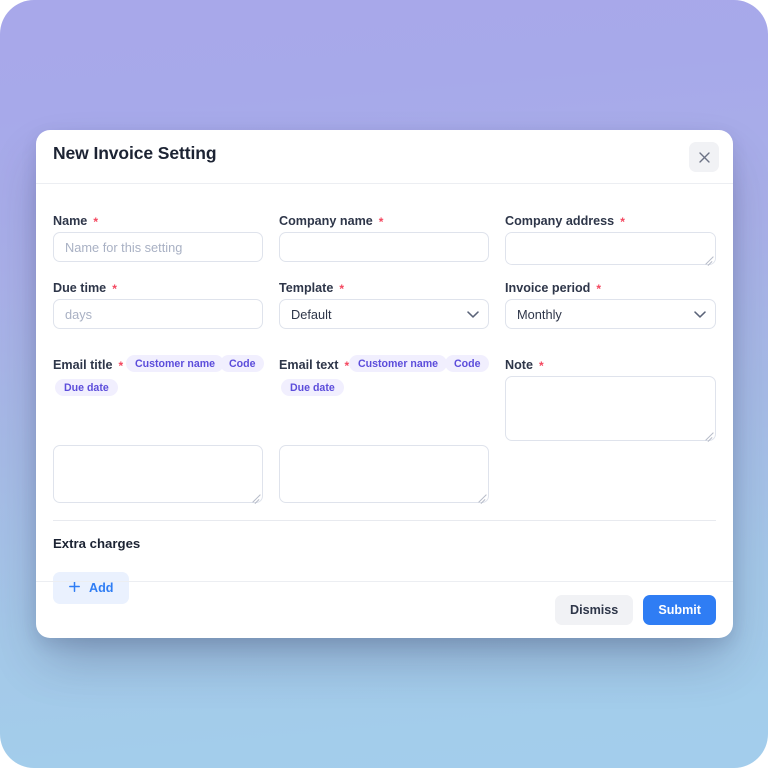 The height and width of the screenshot is (768, 768). I want to click on name-label: Name *, so click(75, 221).